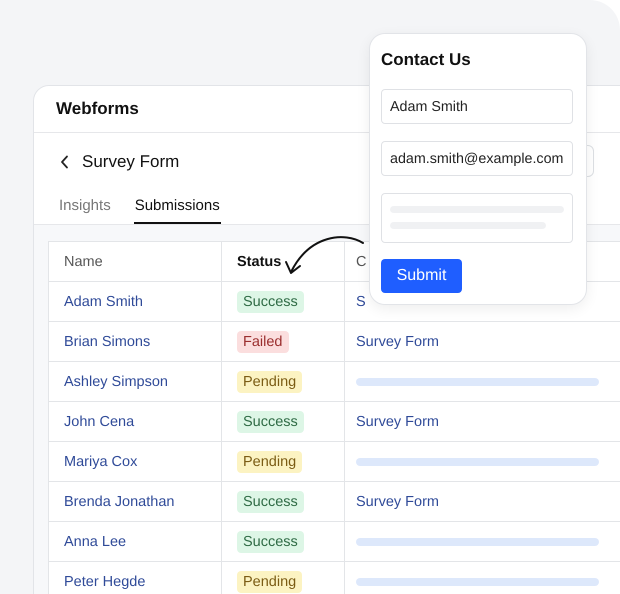 Image resolution: width=620 pixels, height=594 pixels. What do you see at coordinates (95, 542) in the screenshot?
I see `name-link: Anna Lee` at bounding box center [95, 542].